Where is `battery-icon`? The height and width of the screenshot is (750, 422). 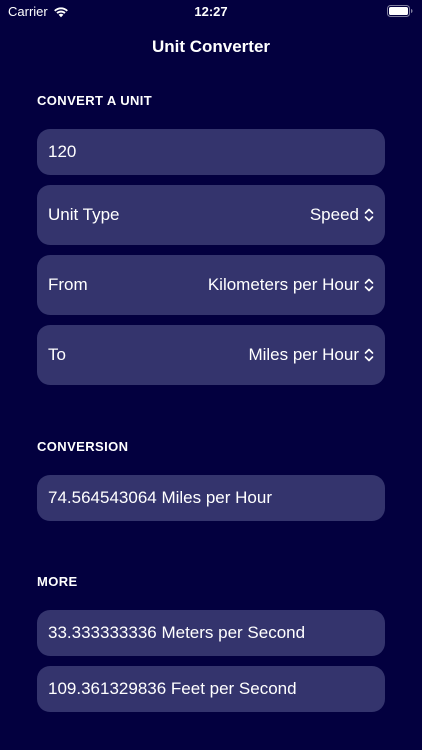 battery-icon is located at coordinates (400, 11).